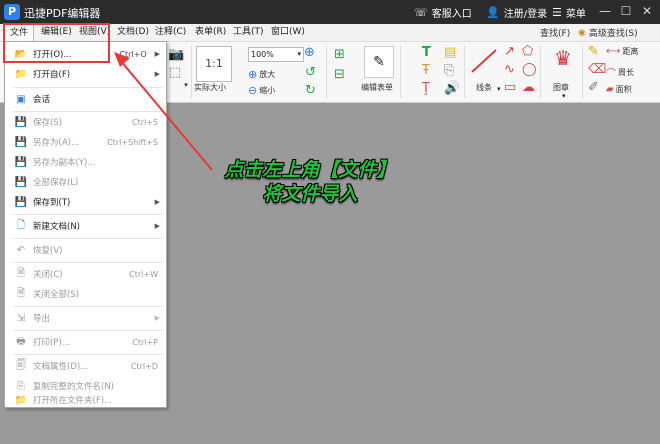 This screenshot has height=444, width=660. Describe the element at coordinates (310, 194) in the screenshot. I see `annotation-line-2: 将文件导入` at that location.